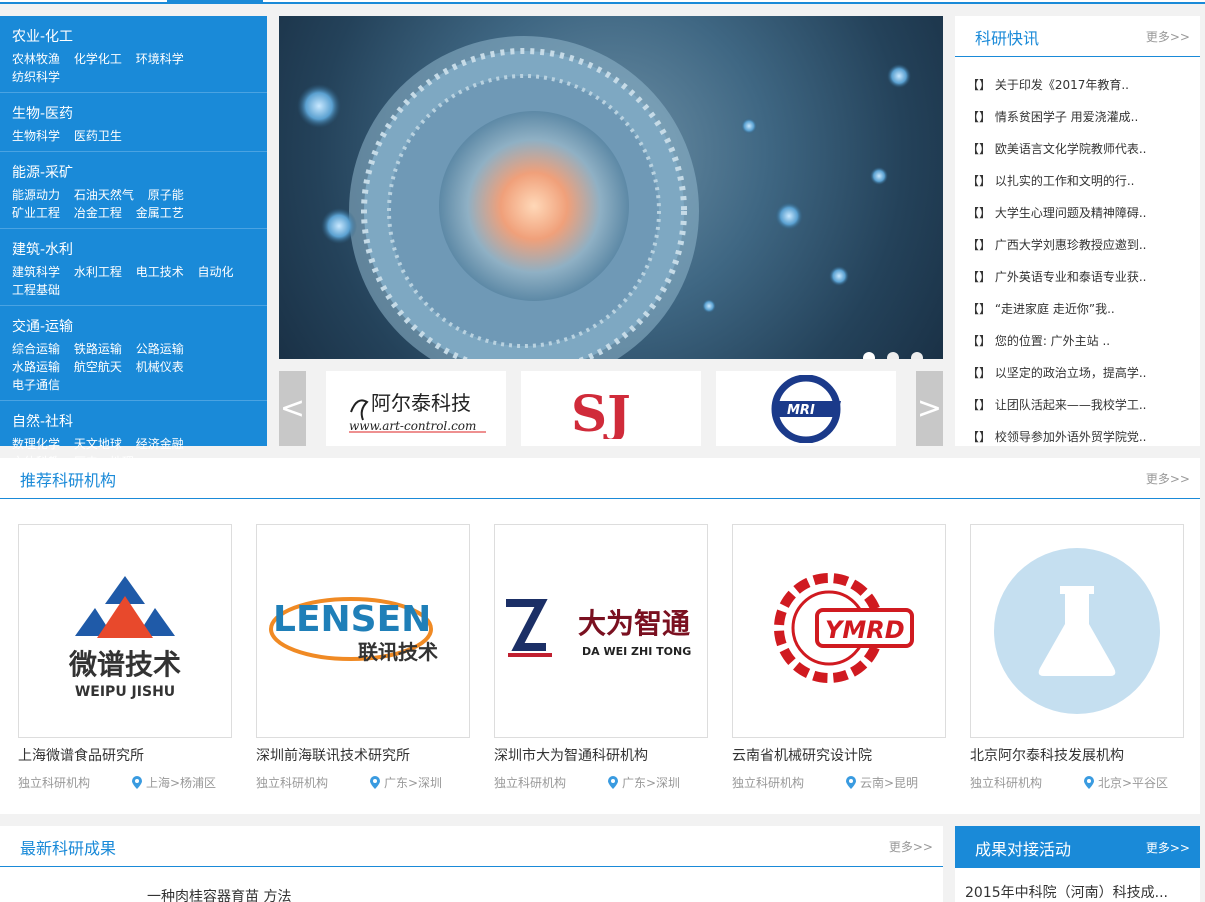 The height and width of the screenshot is (902, 1205). What do you see at coordinates (1083, 341) in the screenshot?
I see `news-item: 【】 您的位置: 广外主站 ..` at bounding box center [1083, 341].